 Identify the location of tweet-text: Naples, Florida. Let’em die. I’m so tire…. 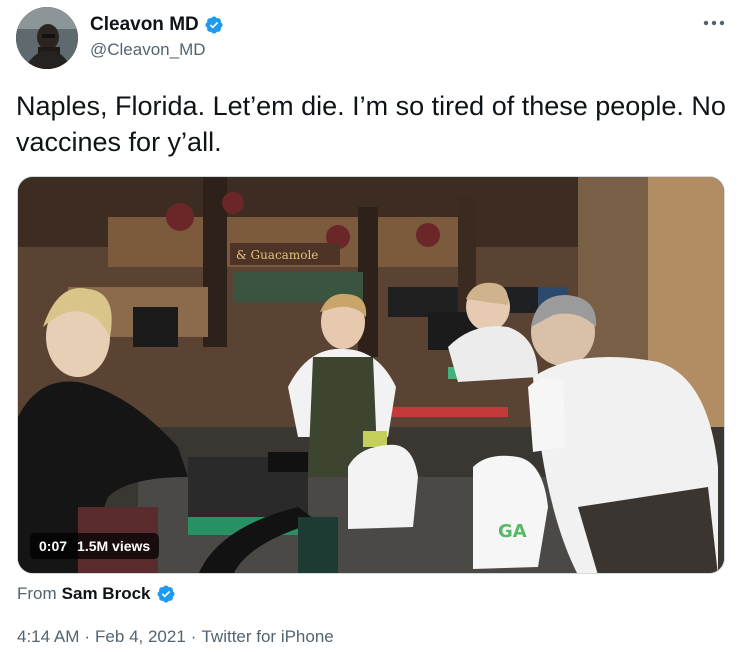
(375, 124).